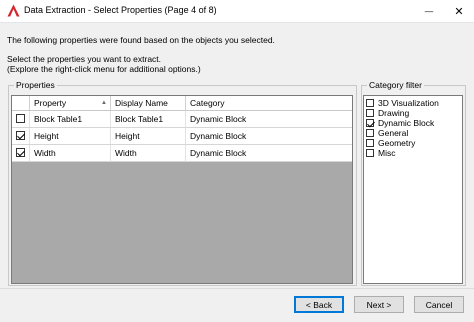 The width and height of the screenshot is (474, 322). I want to click on filter-item-label: Drawing, so click(394, 113).